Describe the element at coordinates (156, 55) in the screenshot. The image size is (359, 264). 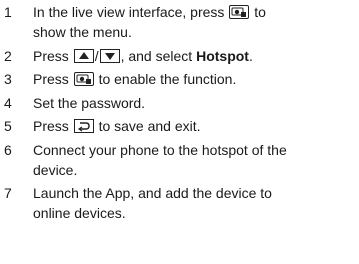
I see `step-text: , and select` at that location.